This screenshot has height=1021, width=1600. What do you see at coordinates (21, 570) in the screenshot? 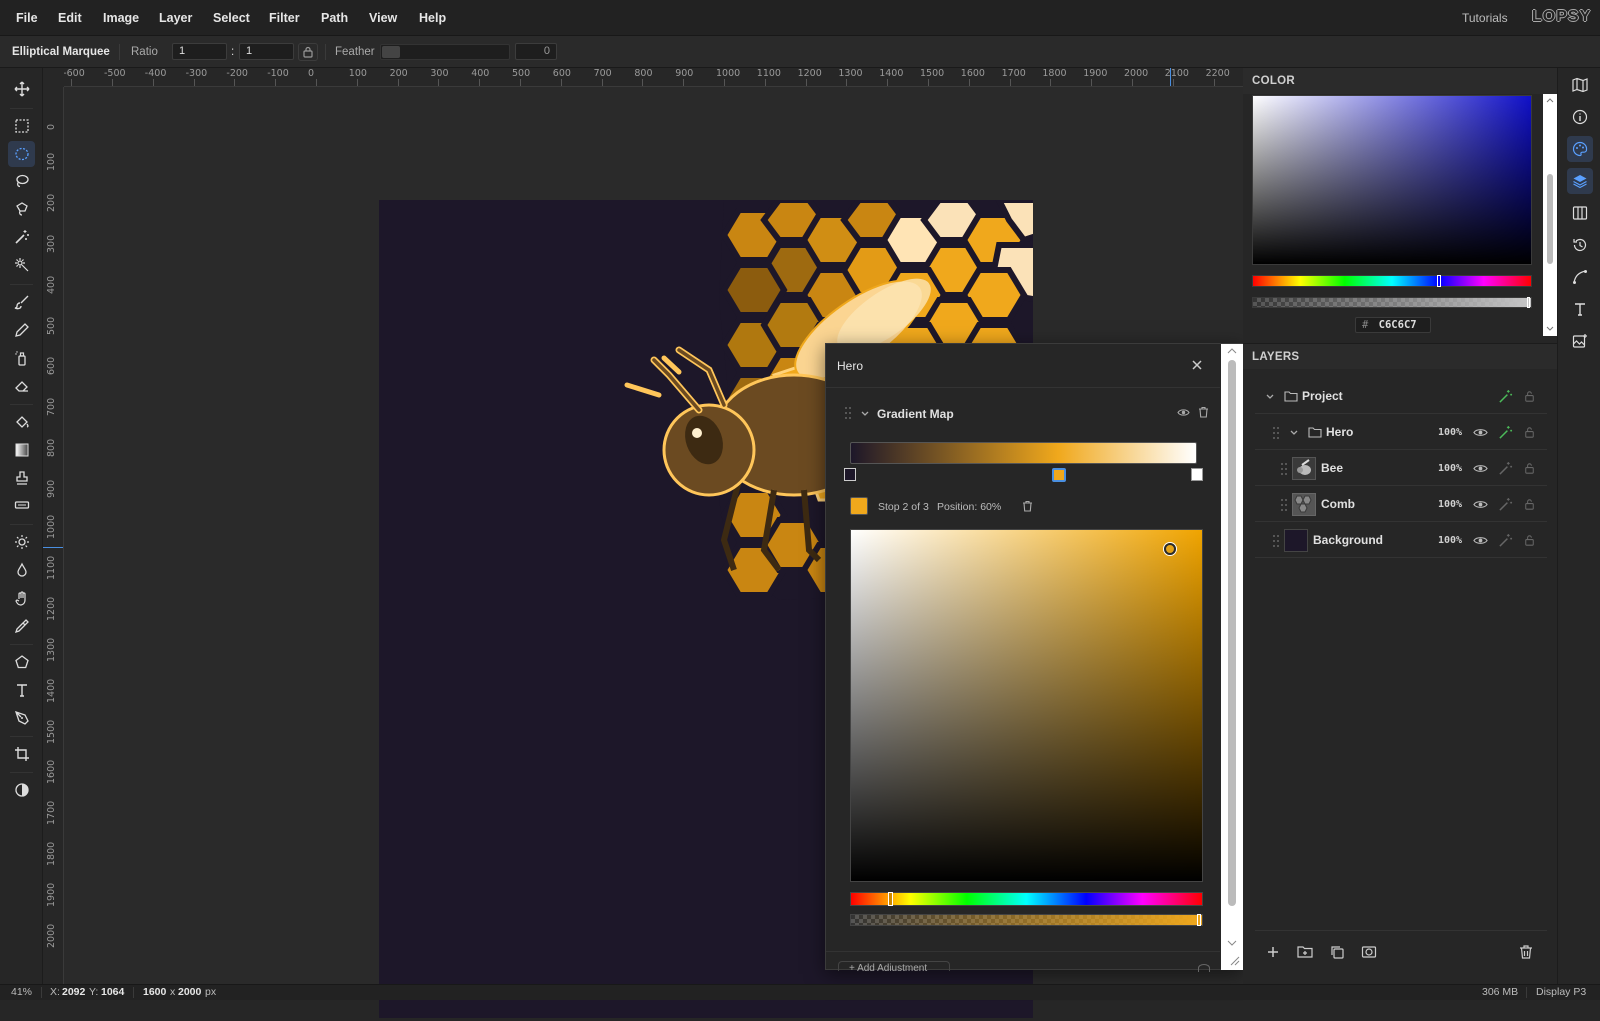
I see `blur-tool` at bounding box center [21, 570].